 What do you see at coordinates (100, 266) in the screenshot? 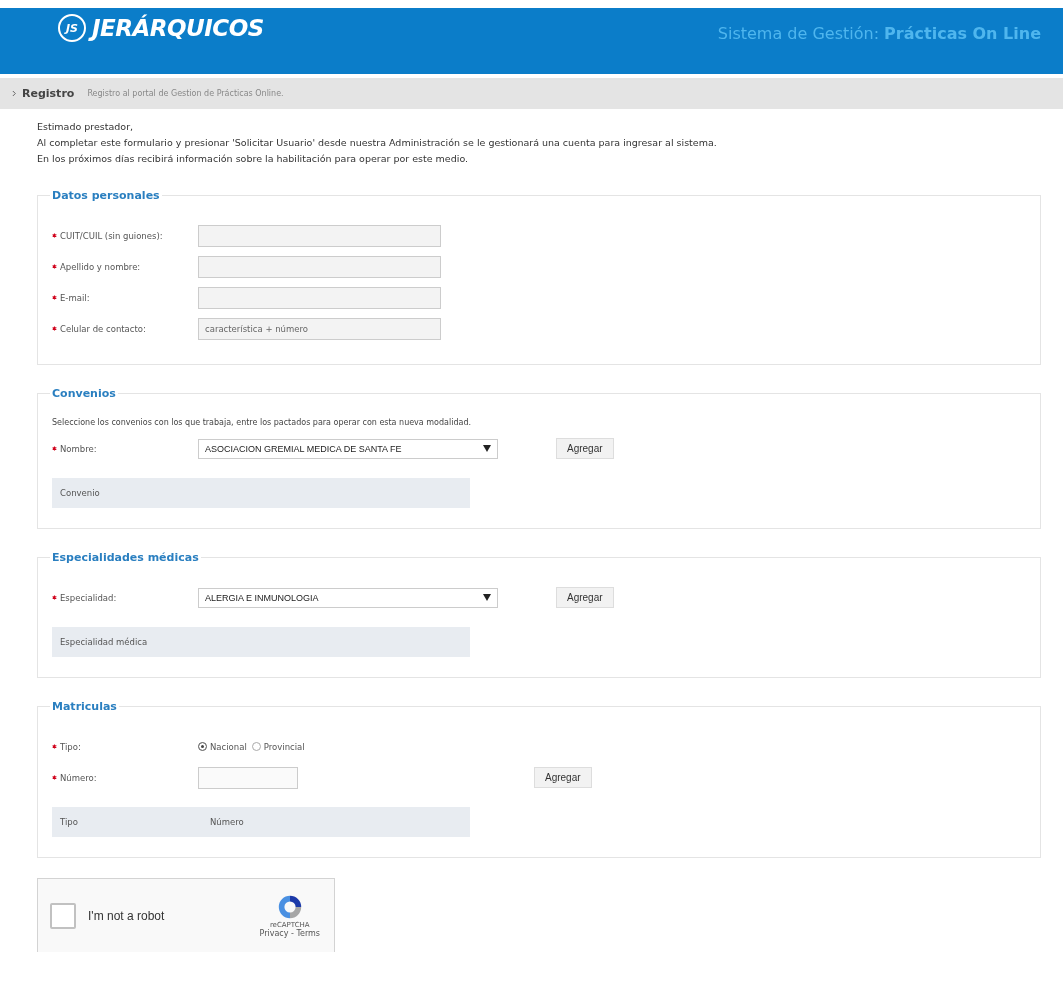
I see `field-label: Apellido y nombre:` at bounding box center [100, 266].